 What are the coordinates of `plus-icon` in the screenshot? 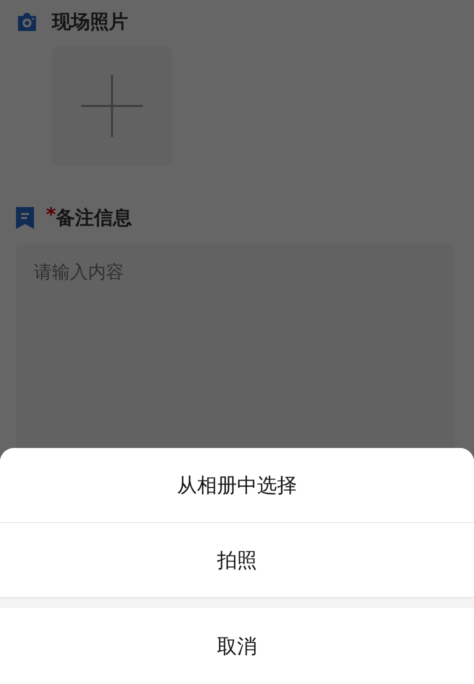 It's located at (112, 106).